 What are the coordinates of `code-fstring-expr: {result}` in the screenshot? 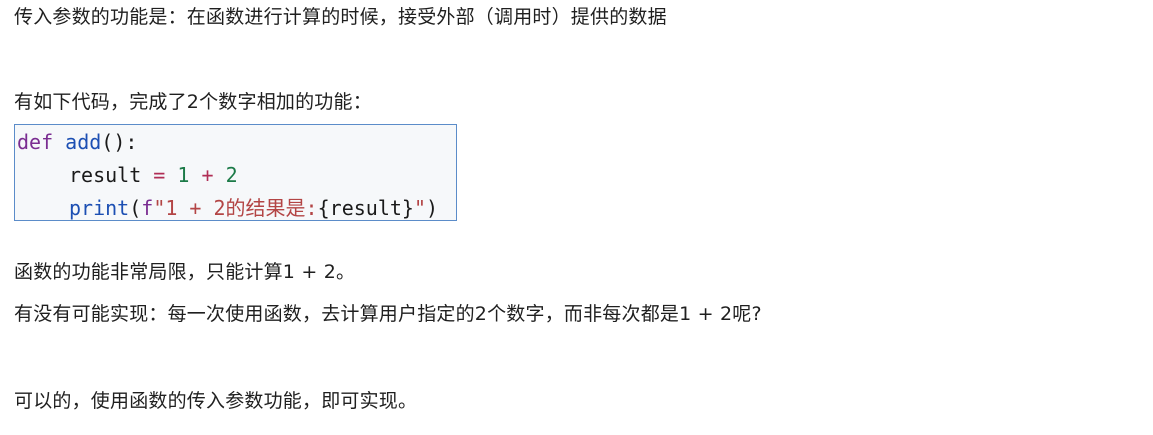 It's located at (365, 208).